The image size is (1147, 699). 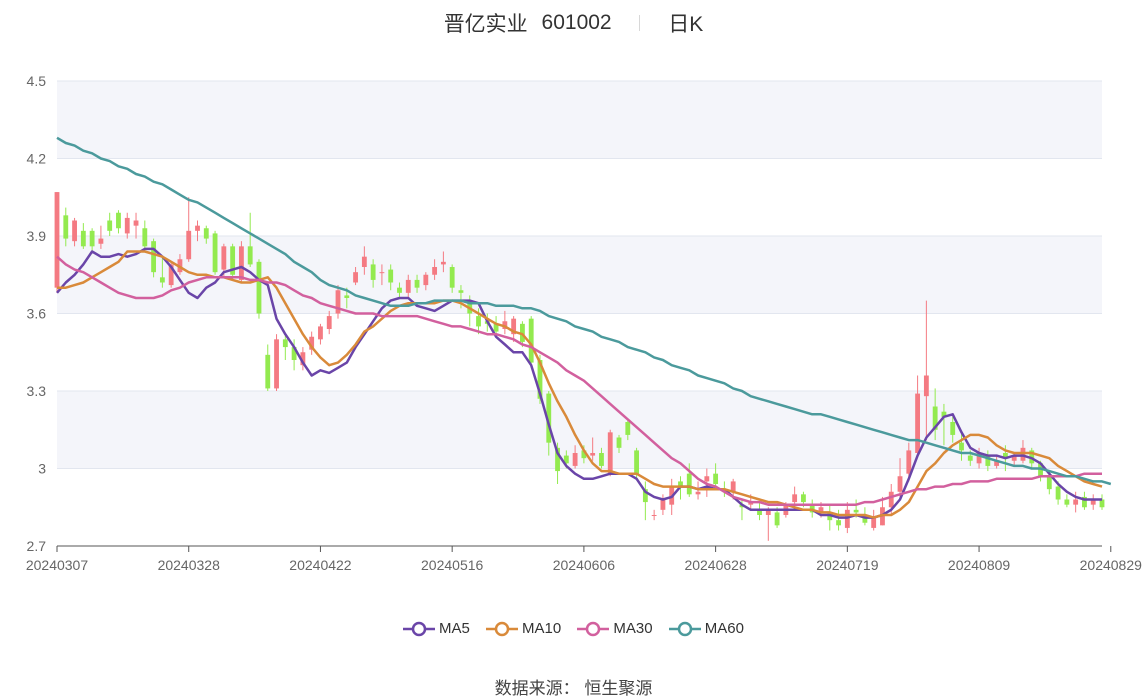 What do you see at coordinates (502, 629) in the screenshot?
I see `legend-ma10-icon` at bounding box center [502, 629].